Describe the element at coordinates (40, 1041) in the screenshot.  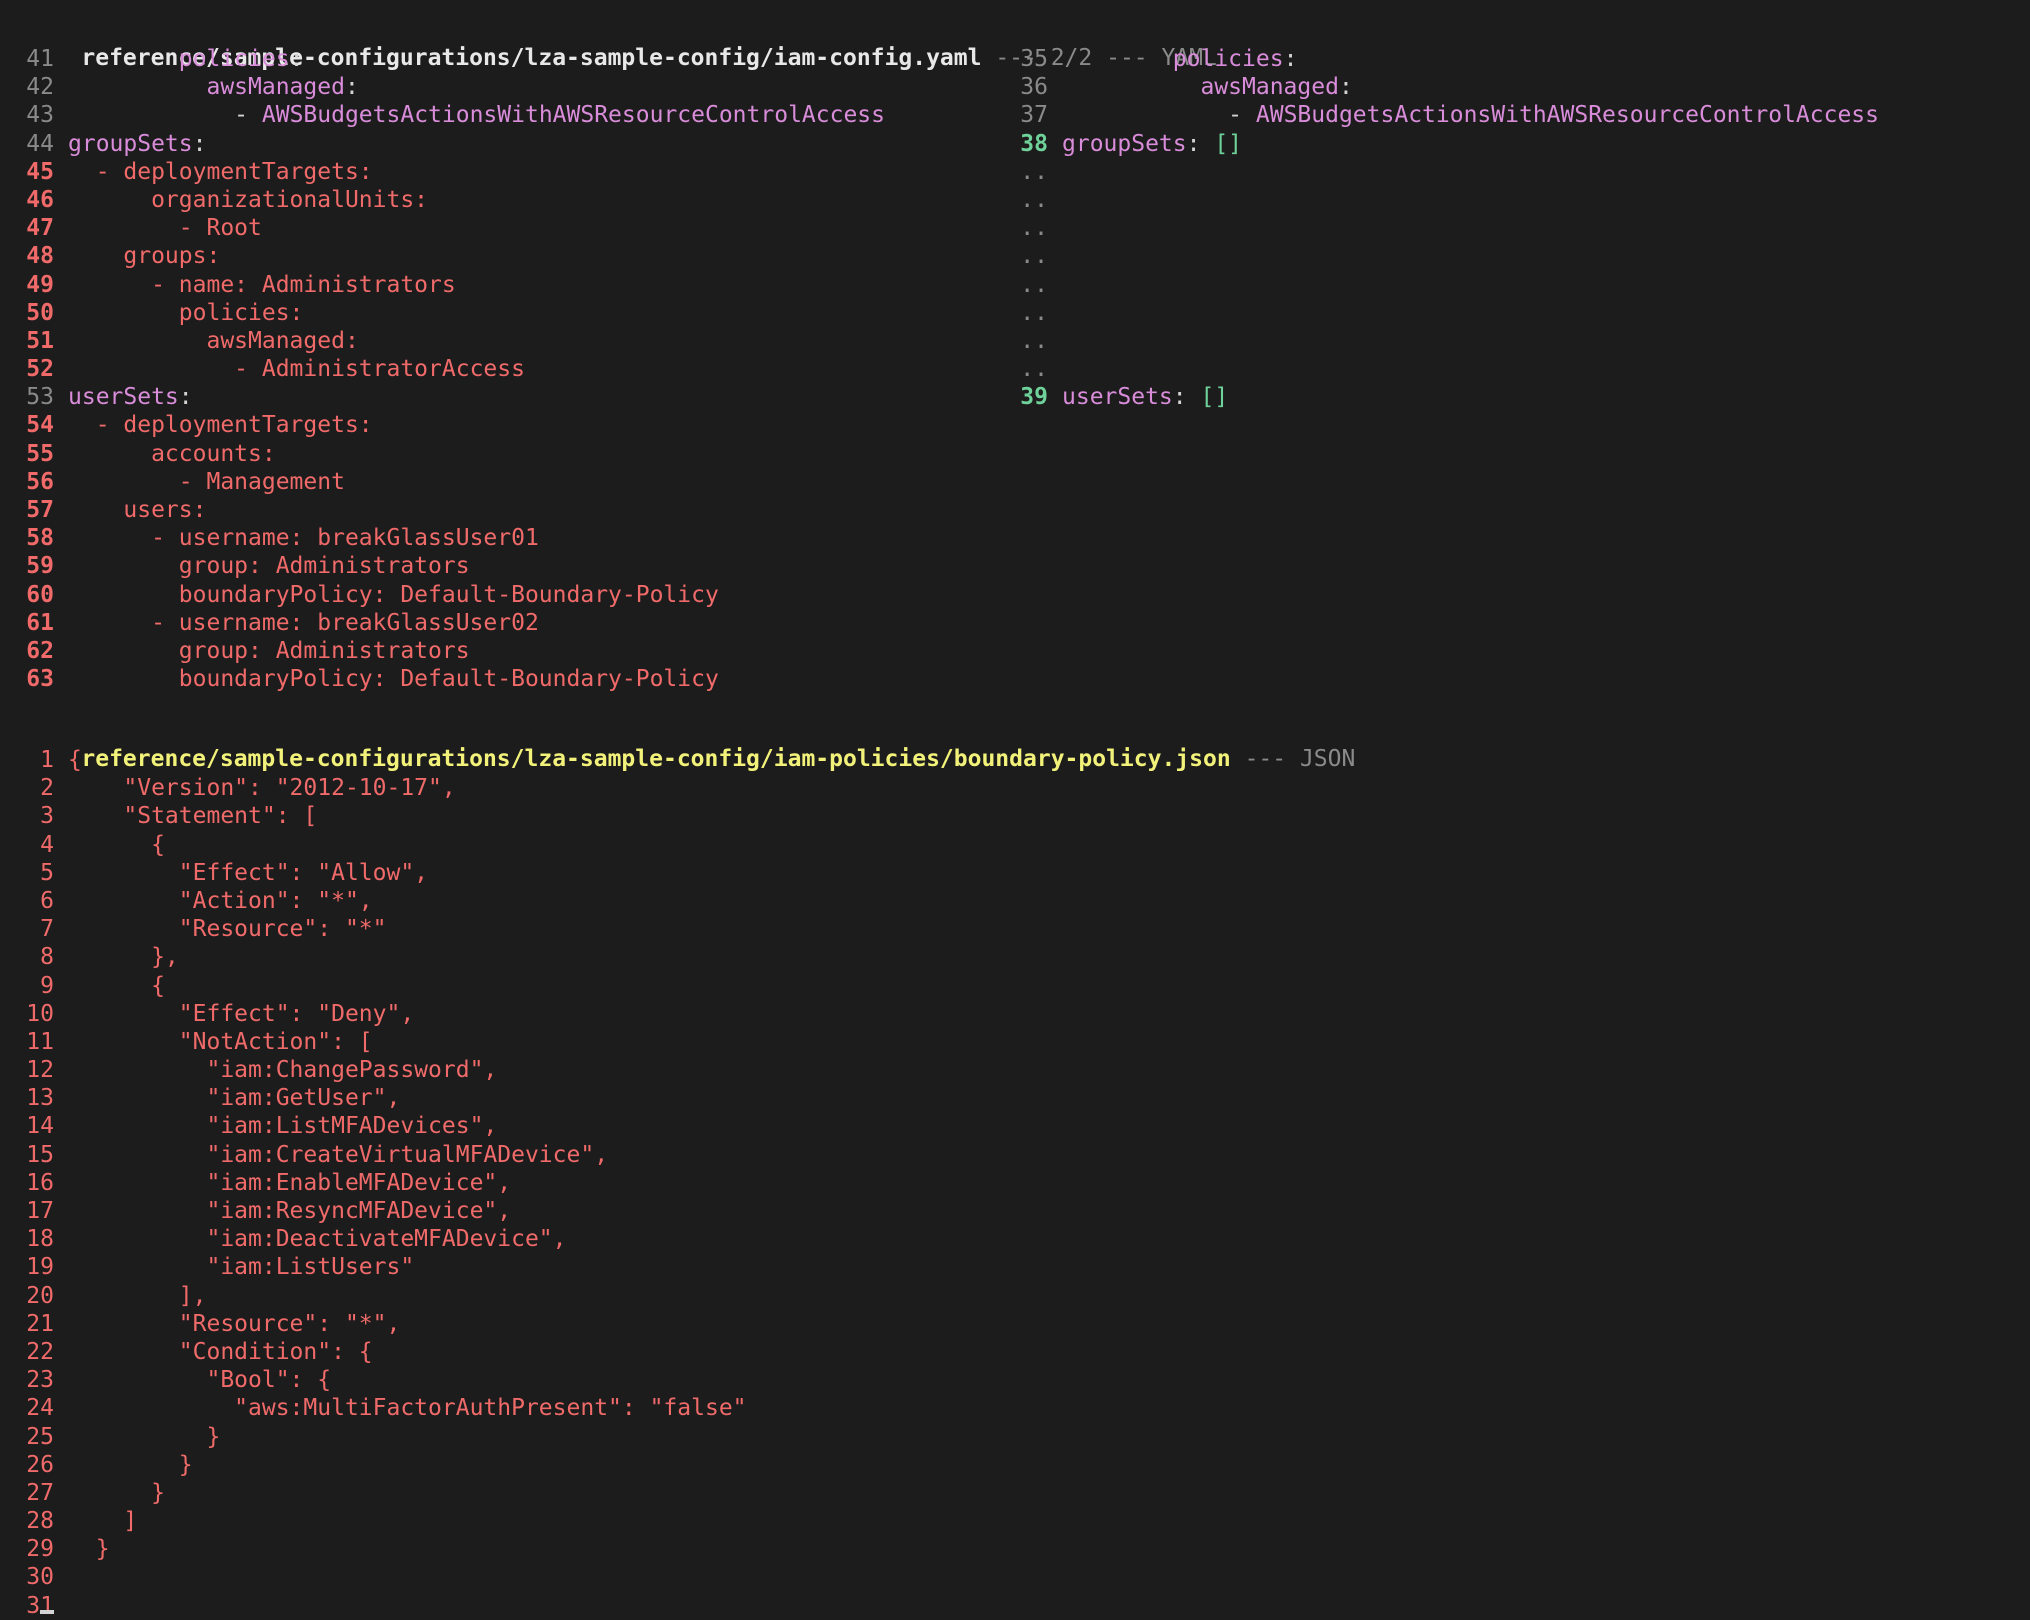
I see `line-number: 11` at that location.